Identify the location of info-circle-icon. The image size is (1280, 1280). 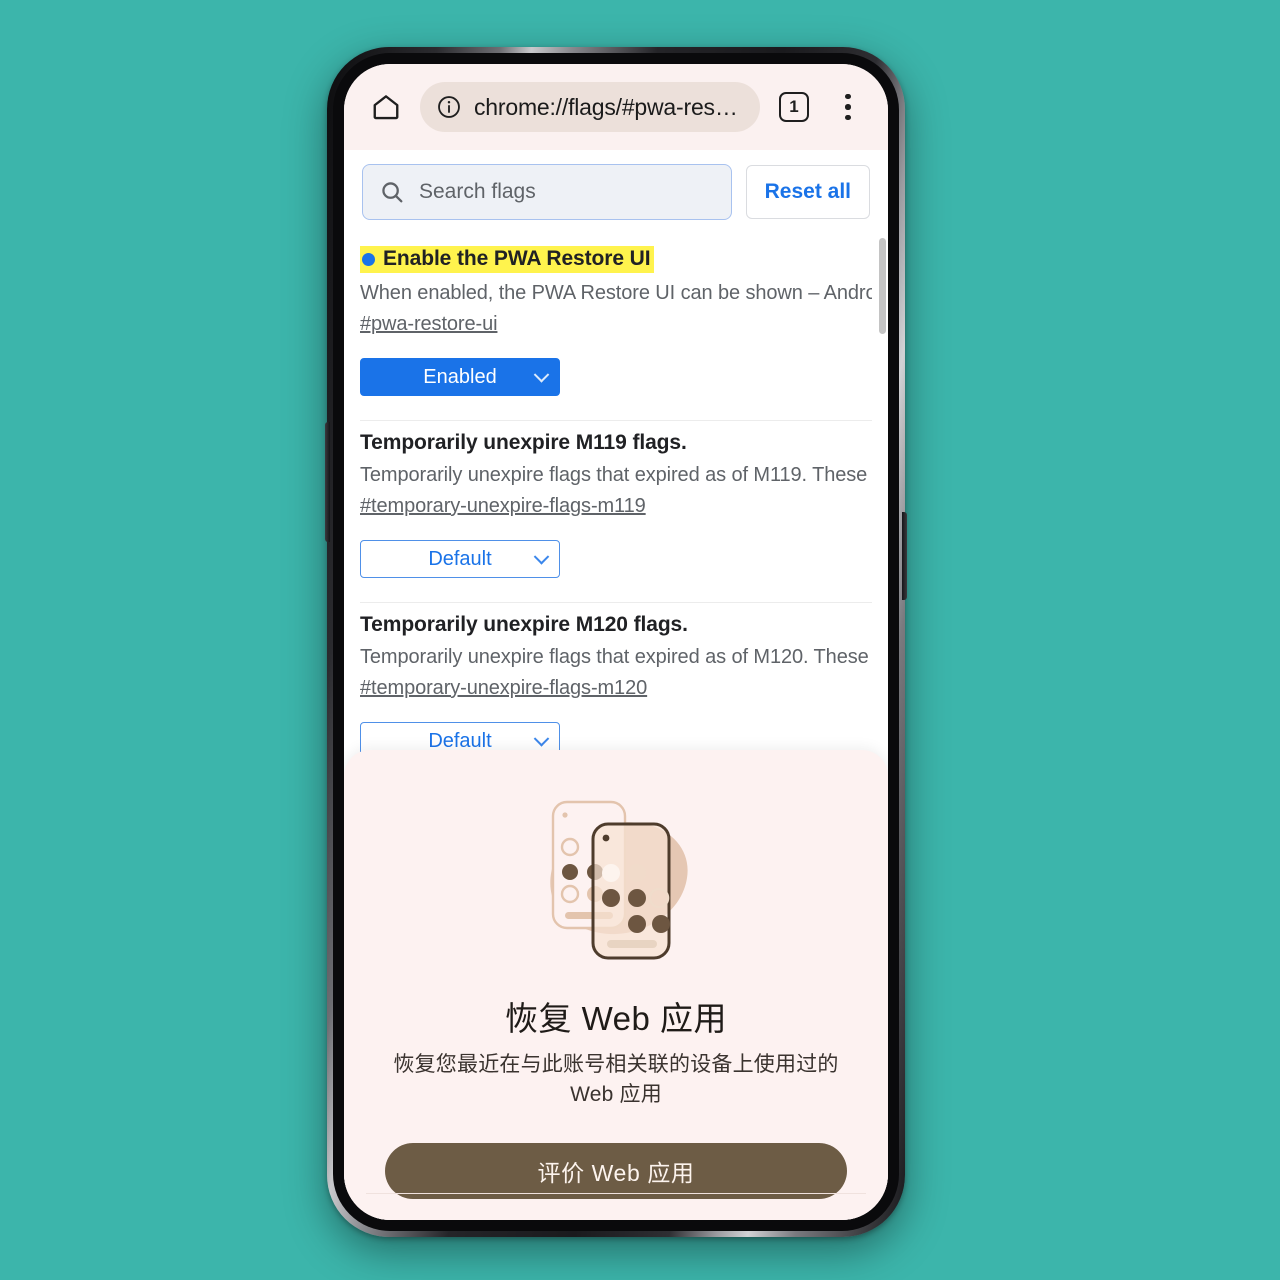
(449, 107).